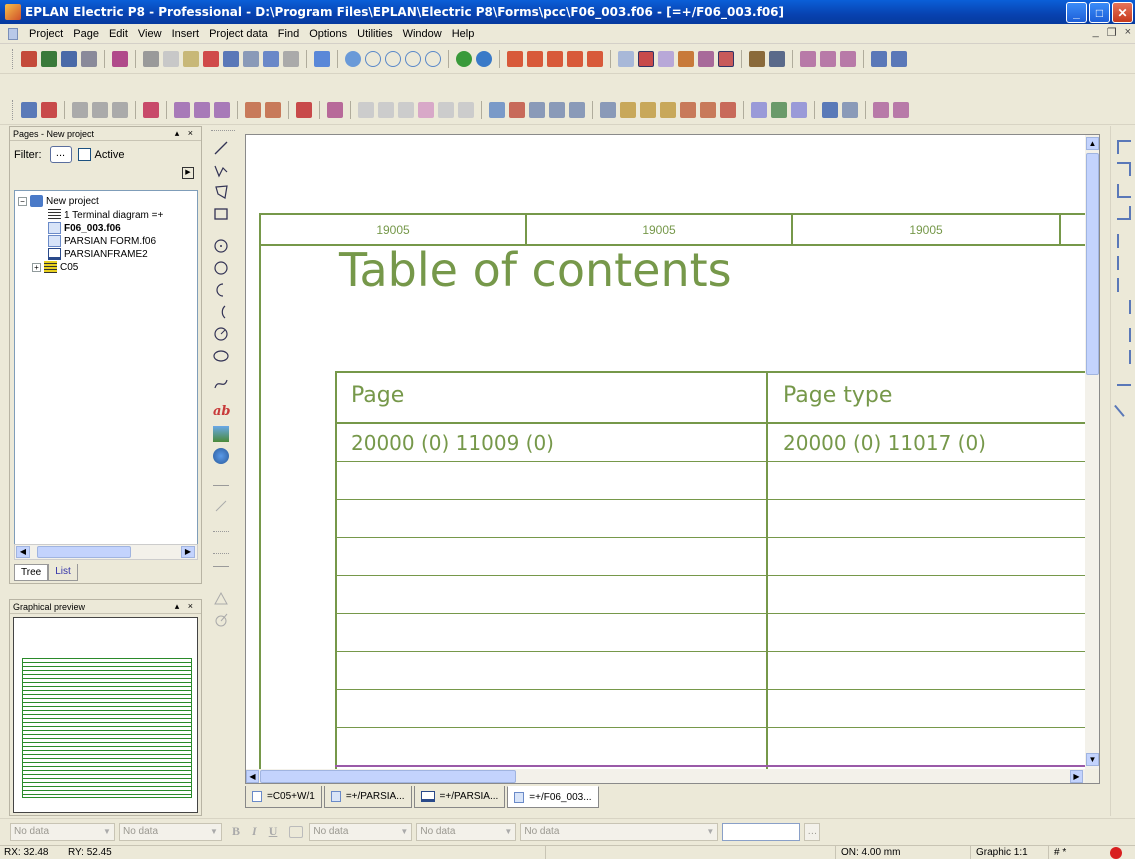  Describe the element at coordinates (535, 58) in the screenshot. I see `grid-b-icon` at that location.